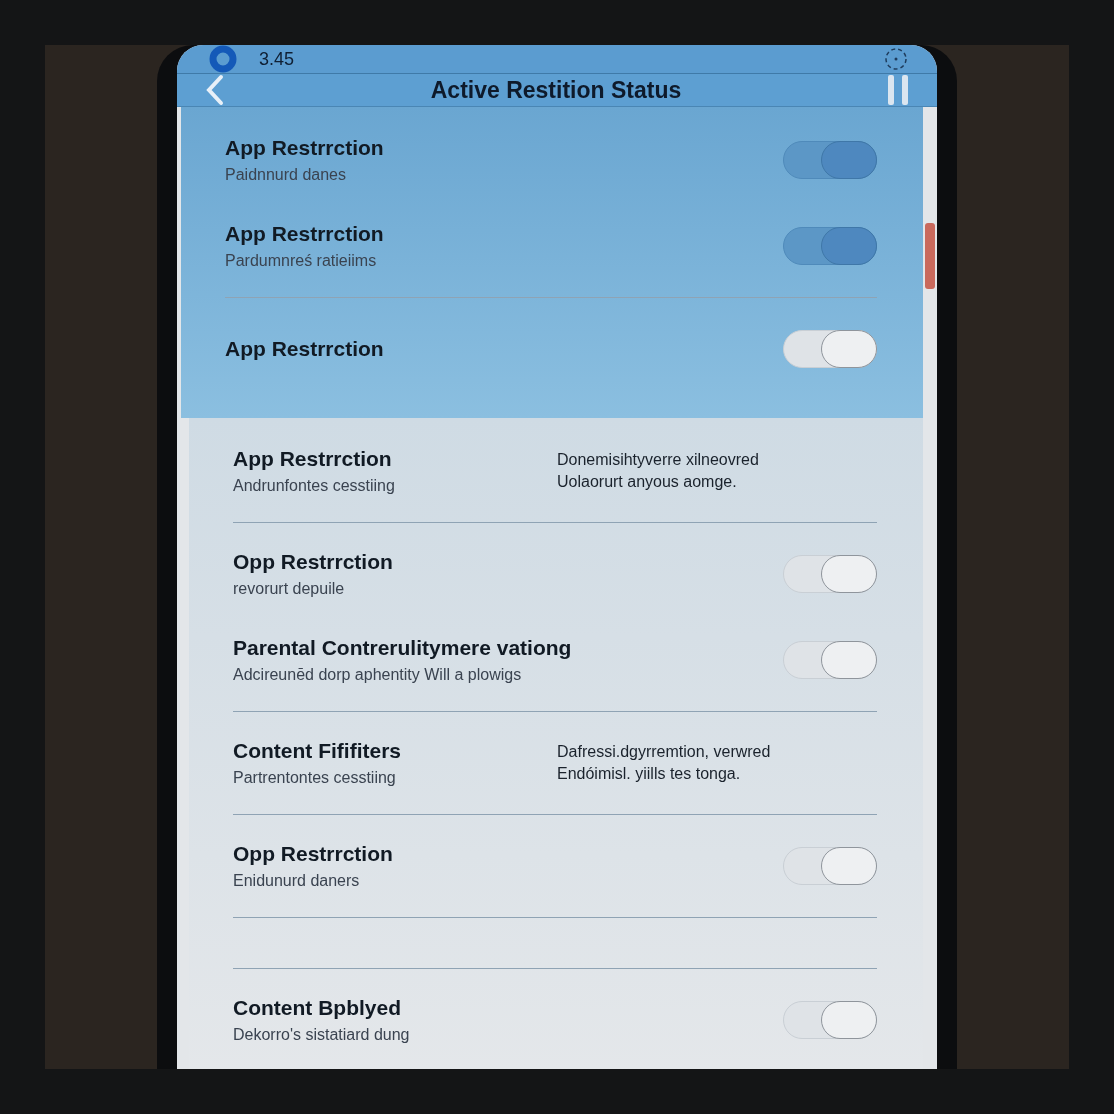 This screenshot has width=1114, height=1114. What do you see at coordinates (930, 256) in the screenshot?
I see `scroll-indicator` at bounding box center [930, 256].